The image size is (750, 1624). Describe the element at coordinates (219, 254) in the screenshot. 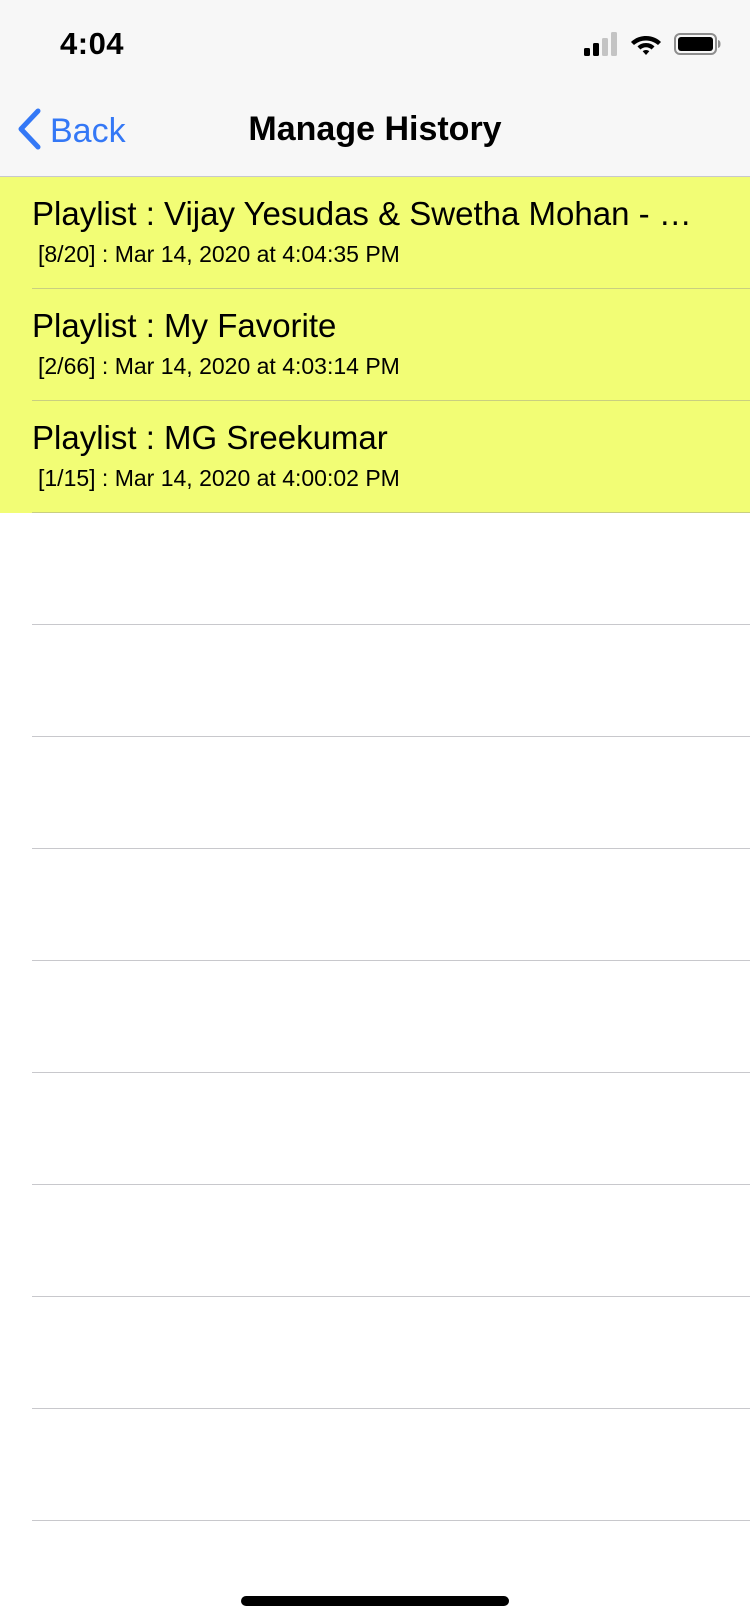

I see `history-detail: [8/20] : Mar 14, 2020 at 4:04:35 PM` at that location.